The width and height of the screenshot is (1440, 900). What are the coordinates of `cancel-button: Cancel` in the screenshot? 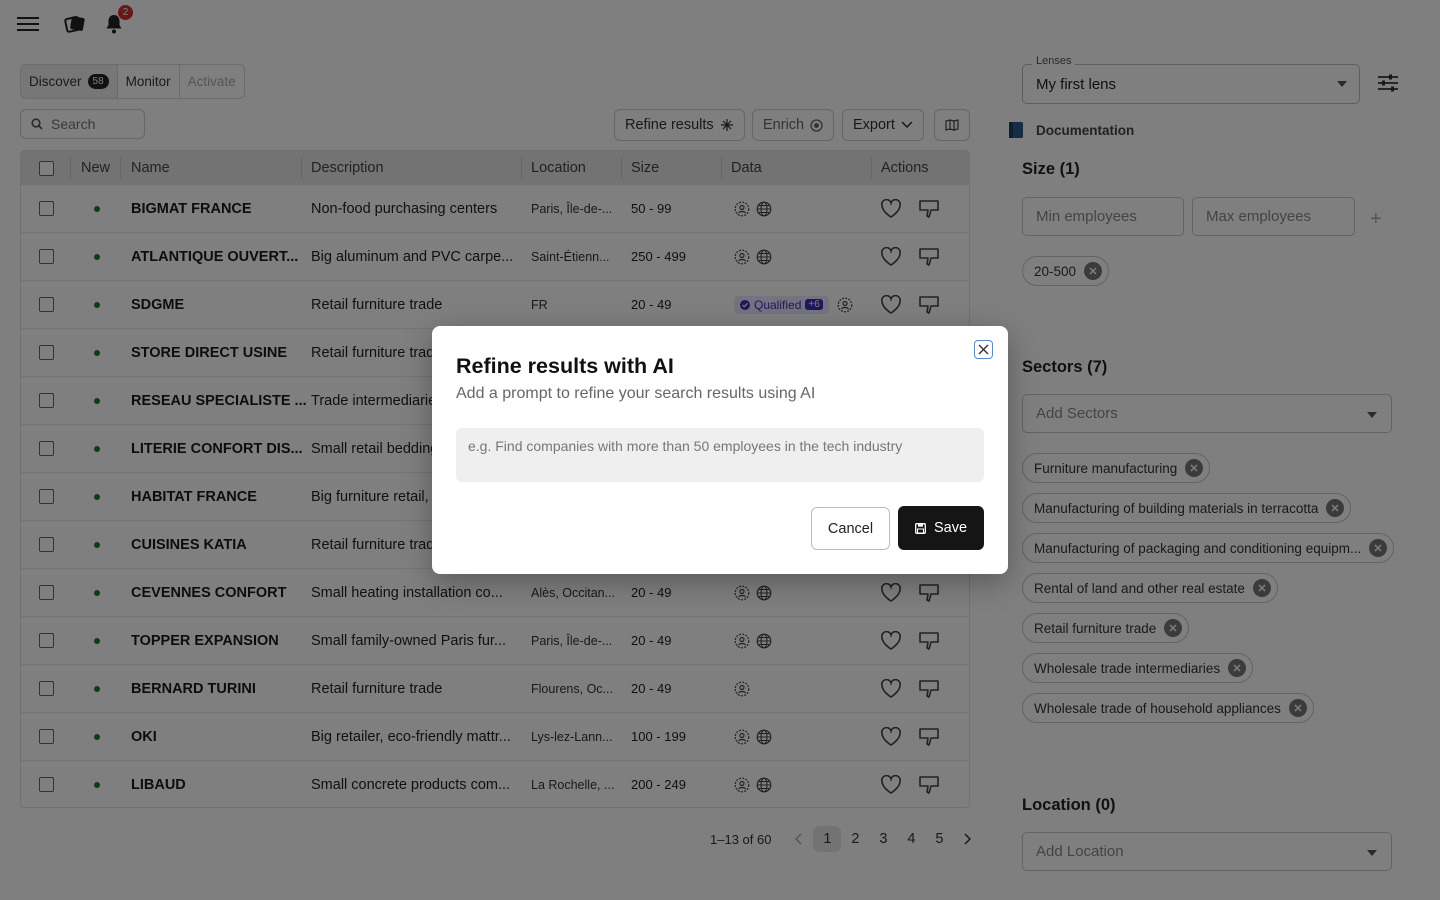 It's located at (850, 528).